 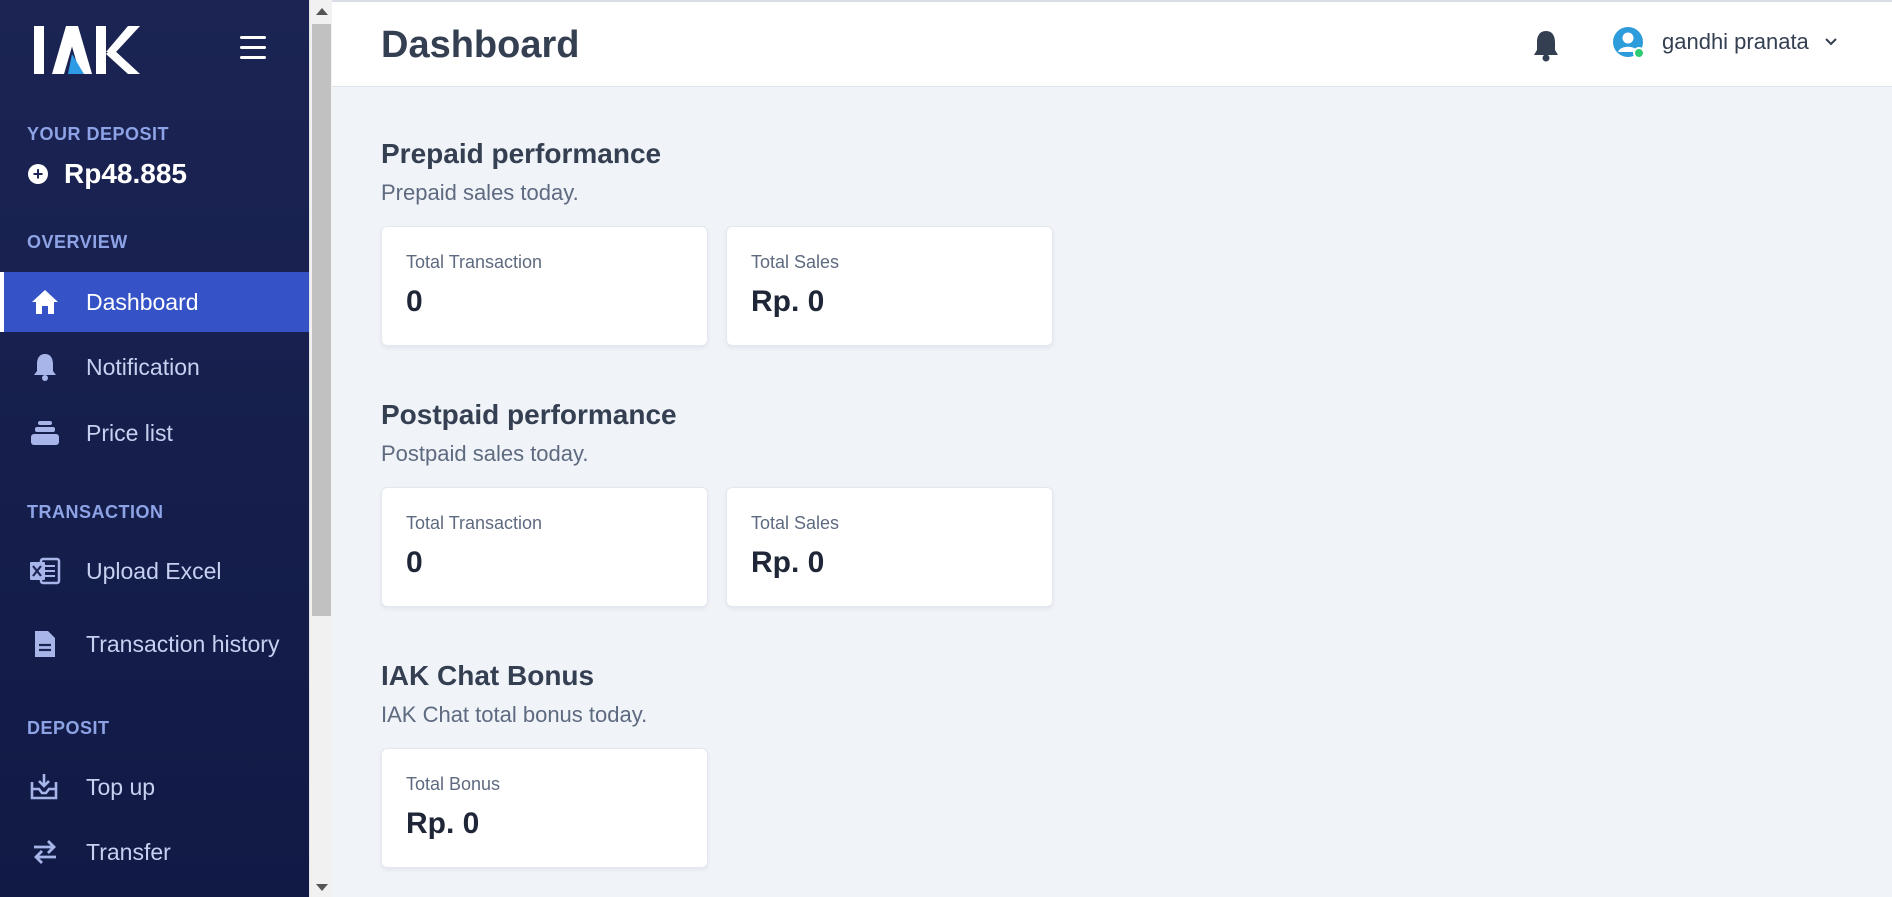 What do you see at coordinates (154, 50) in the screenshot?
I see `sidebar-header` at bounding box center [154, 50].